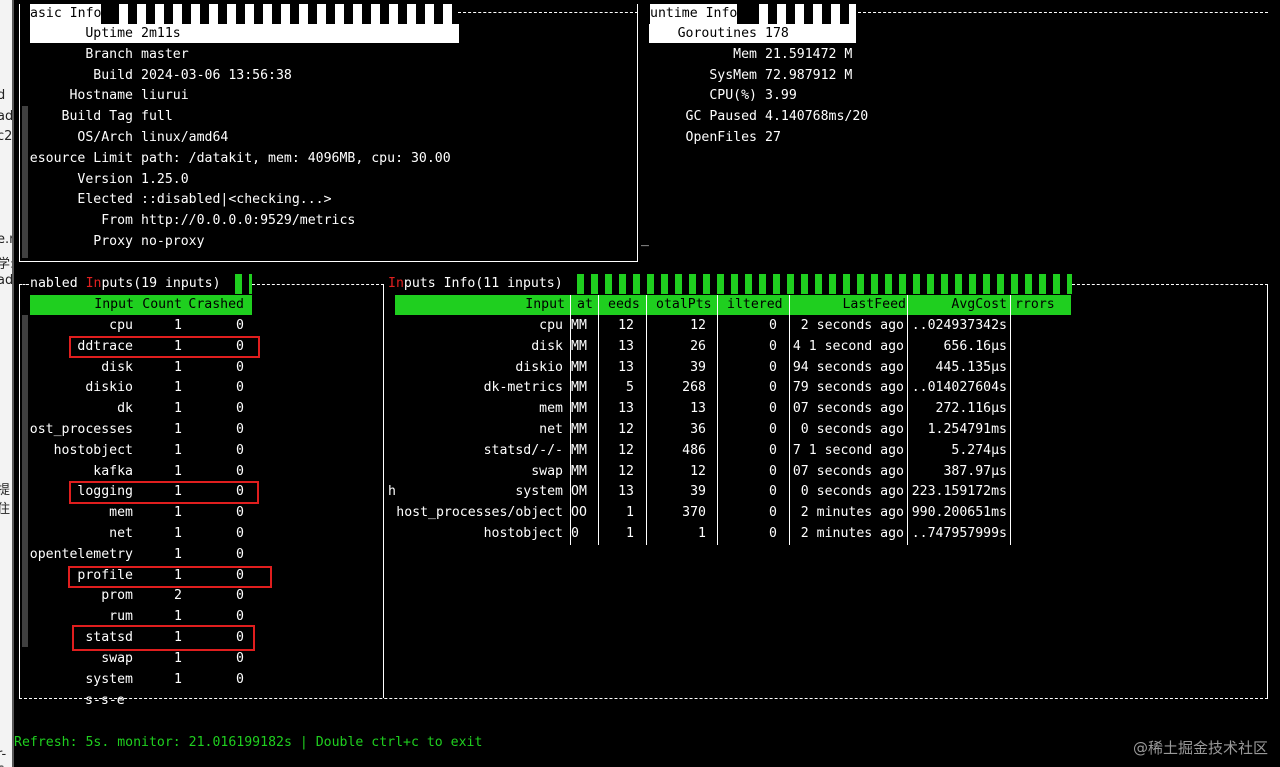  What do you see at coordinates (745, 54) in the screenshot?
I see `runtime-info-key: Mem` at bounding box center [745, 54].